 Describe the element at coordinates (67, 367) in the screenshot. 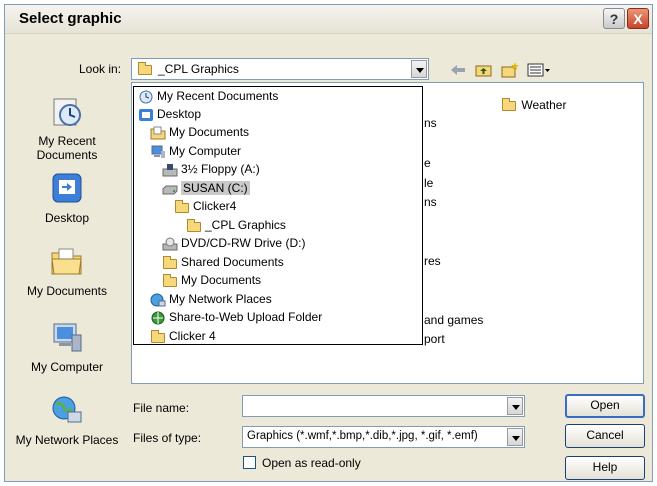

I see `place-label: My Computer` at that location.